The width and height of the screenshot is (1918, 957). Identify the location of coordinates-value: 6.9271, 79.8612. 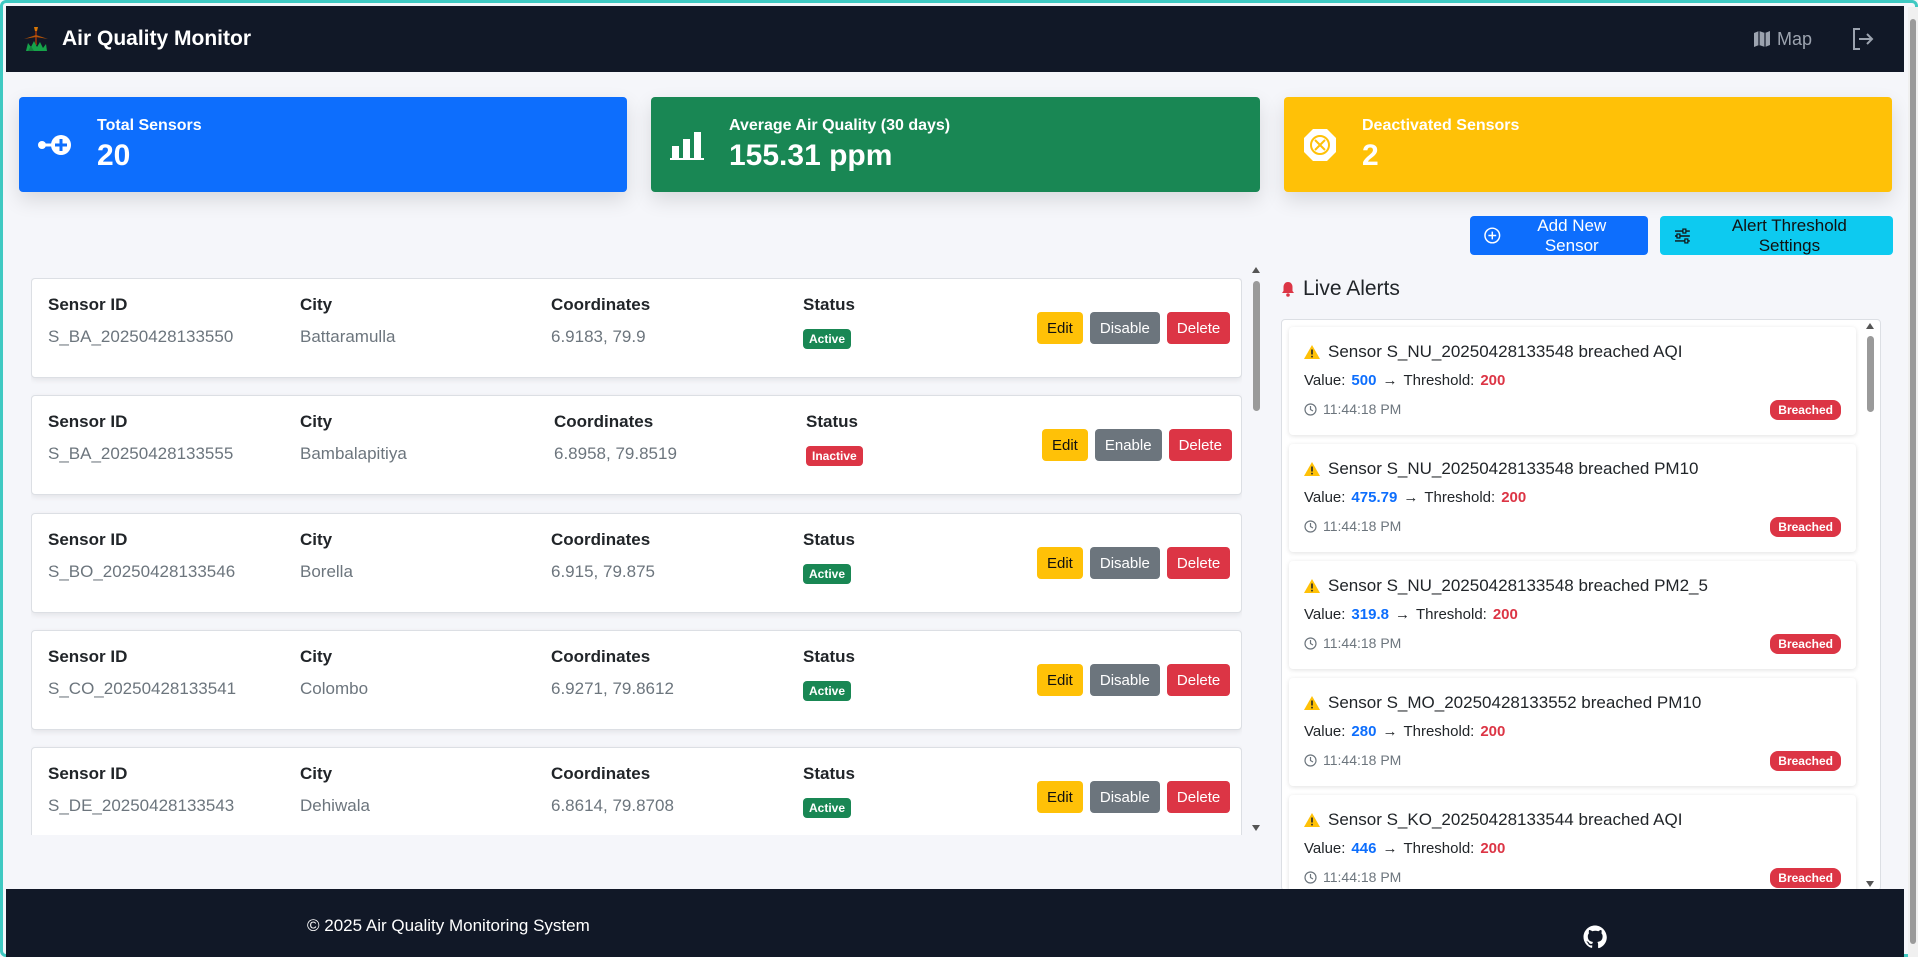
(612, 688).